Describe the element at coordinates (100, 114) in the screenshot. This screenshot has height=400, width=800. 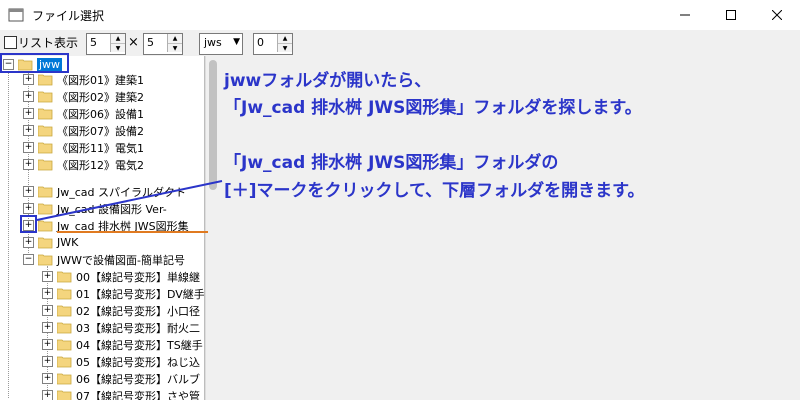
I see `tree-item-label: 《図形06》設備1` at that location.